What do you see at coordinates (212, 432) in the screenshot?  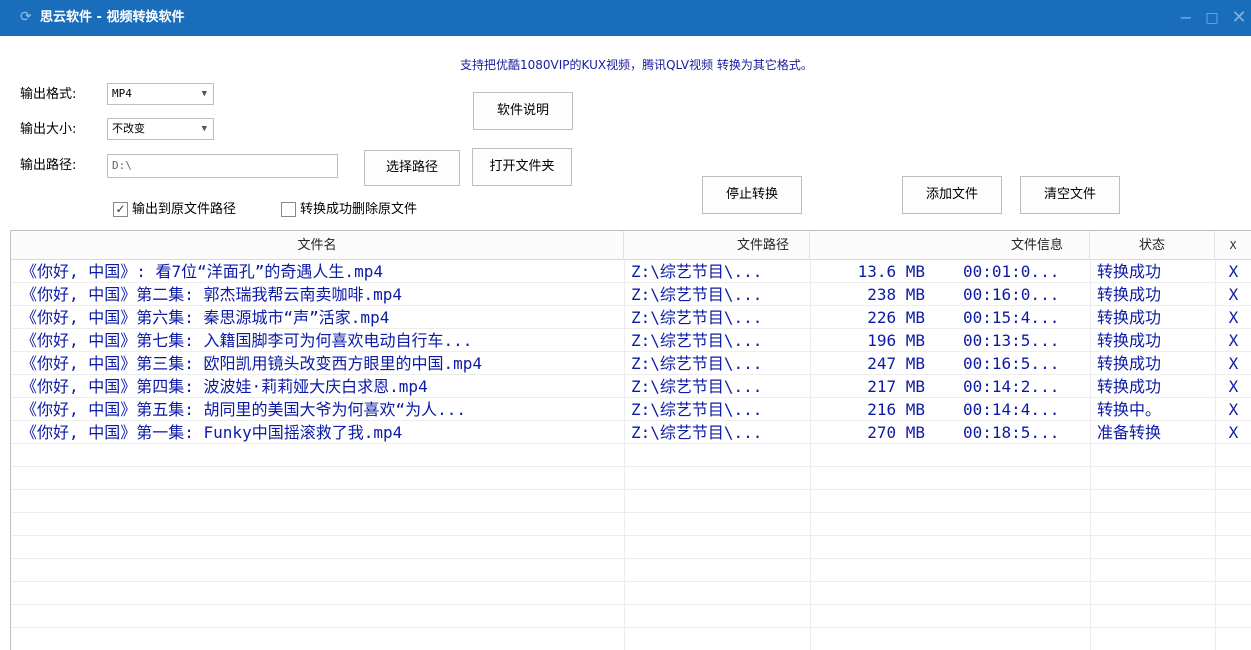 I see `cell-file-name: 《你好, 中国》第一集: Funky中国摇滚救了我.mp4` at bounding box center [212, 432].